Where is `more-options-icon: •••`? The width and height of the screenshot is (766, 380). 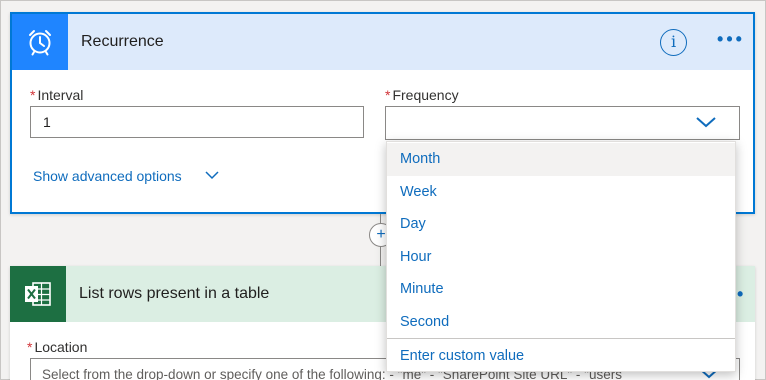
more-options-icon: ••• is located at coordinates (731, 41).